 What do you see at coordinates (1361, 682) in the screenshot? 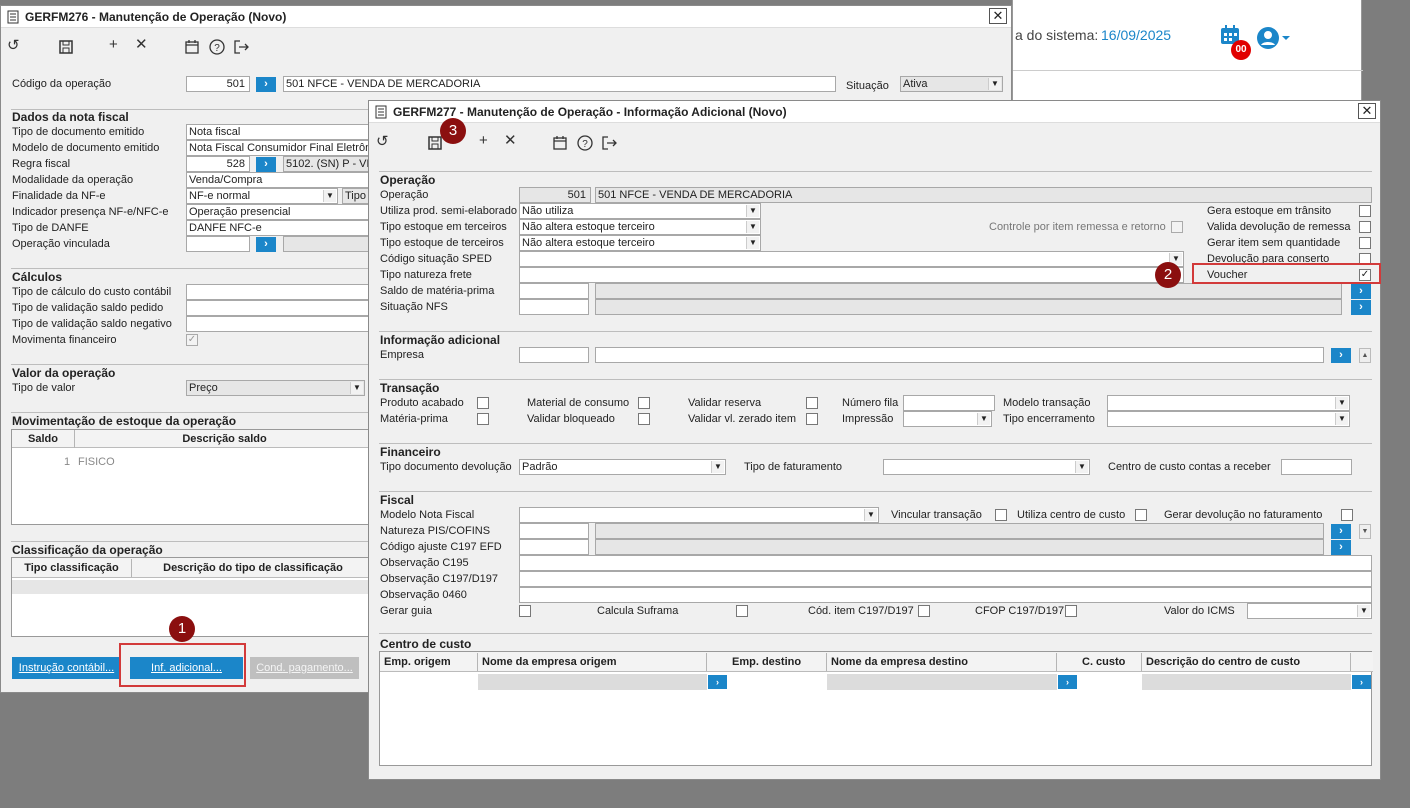
I see `centro-custo-go-button: ›` at bounding box center [1361, 682].